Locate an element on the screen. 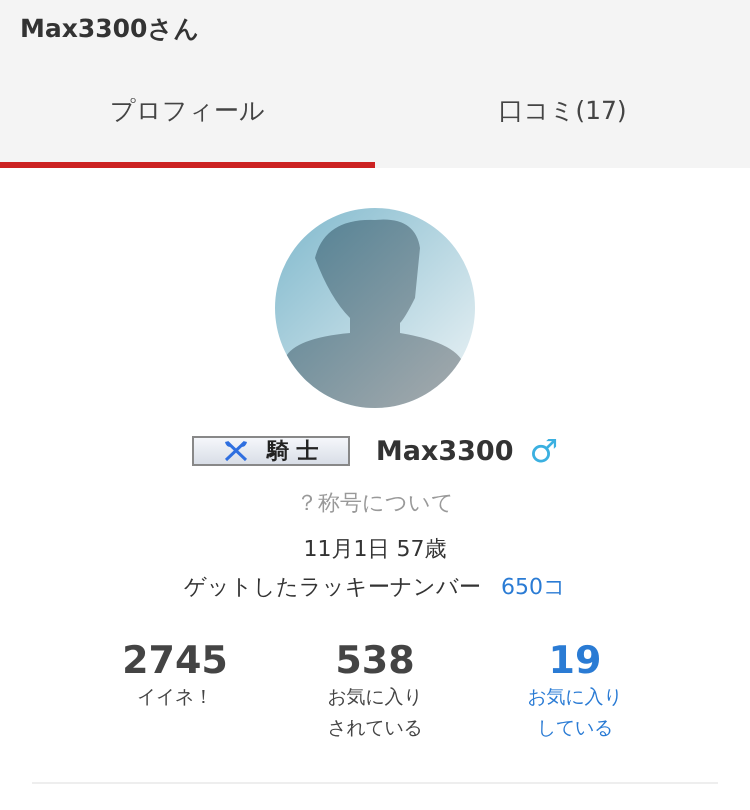 The height and width of the screenshot is (810, 750). birthday-age: 11月1日 57歳 is located at coordinates (375, 550).